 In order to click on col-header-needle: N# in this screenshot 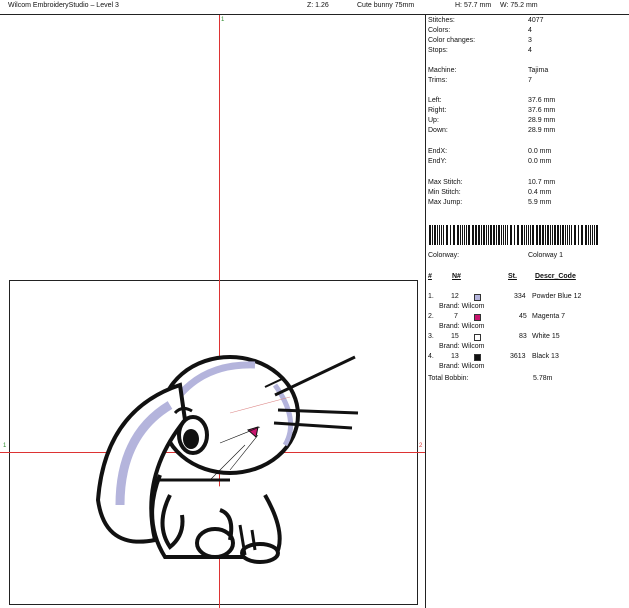, I will do `click(456, 276)`.